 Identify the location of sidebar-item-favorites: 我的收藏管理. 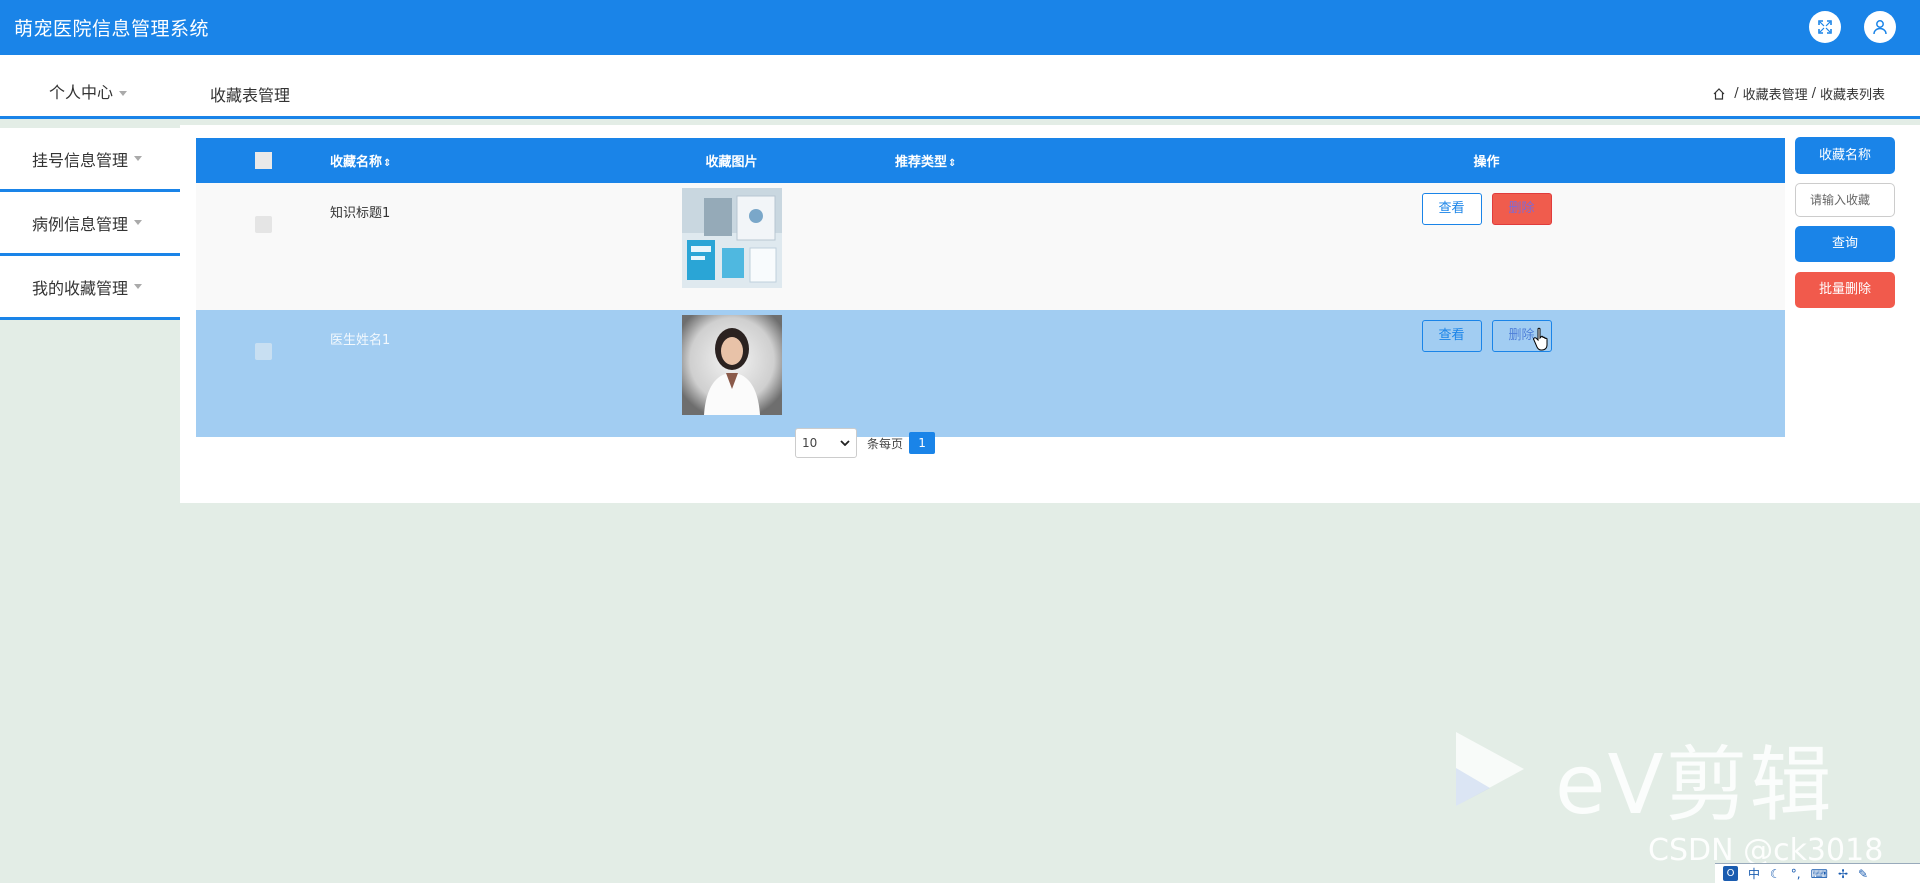
(90, 288).